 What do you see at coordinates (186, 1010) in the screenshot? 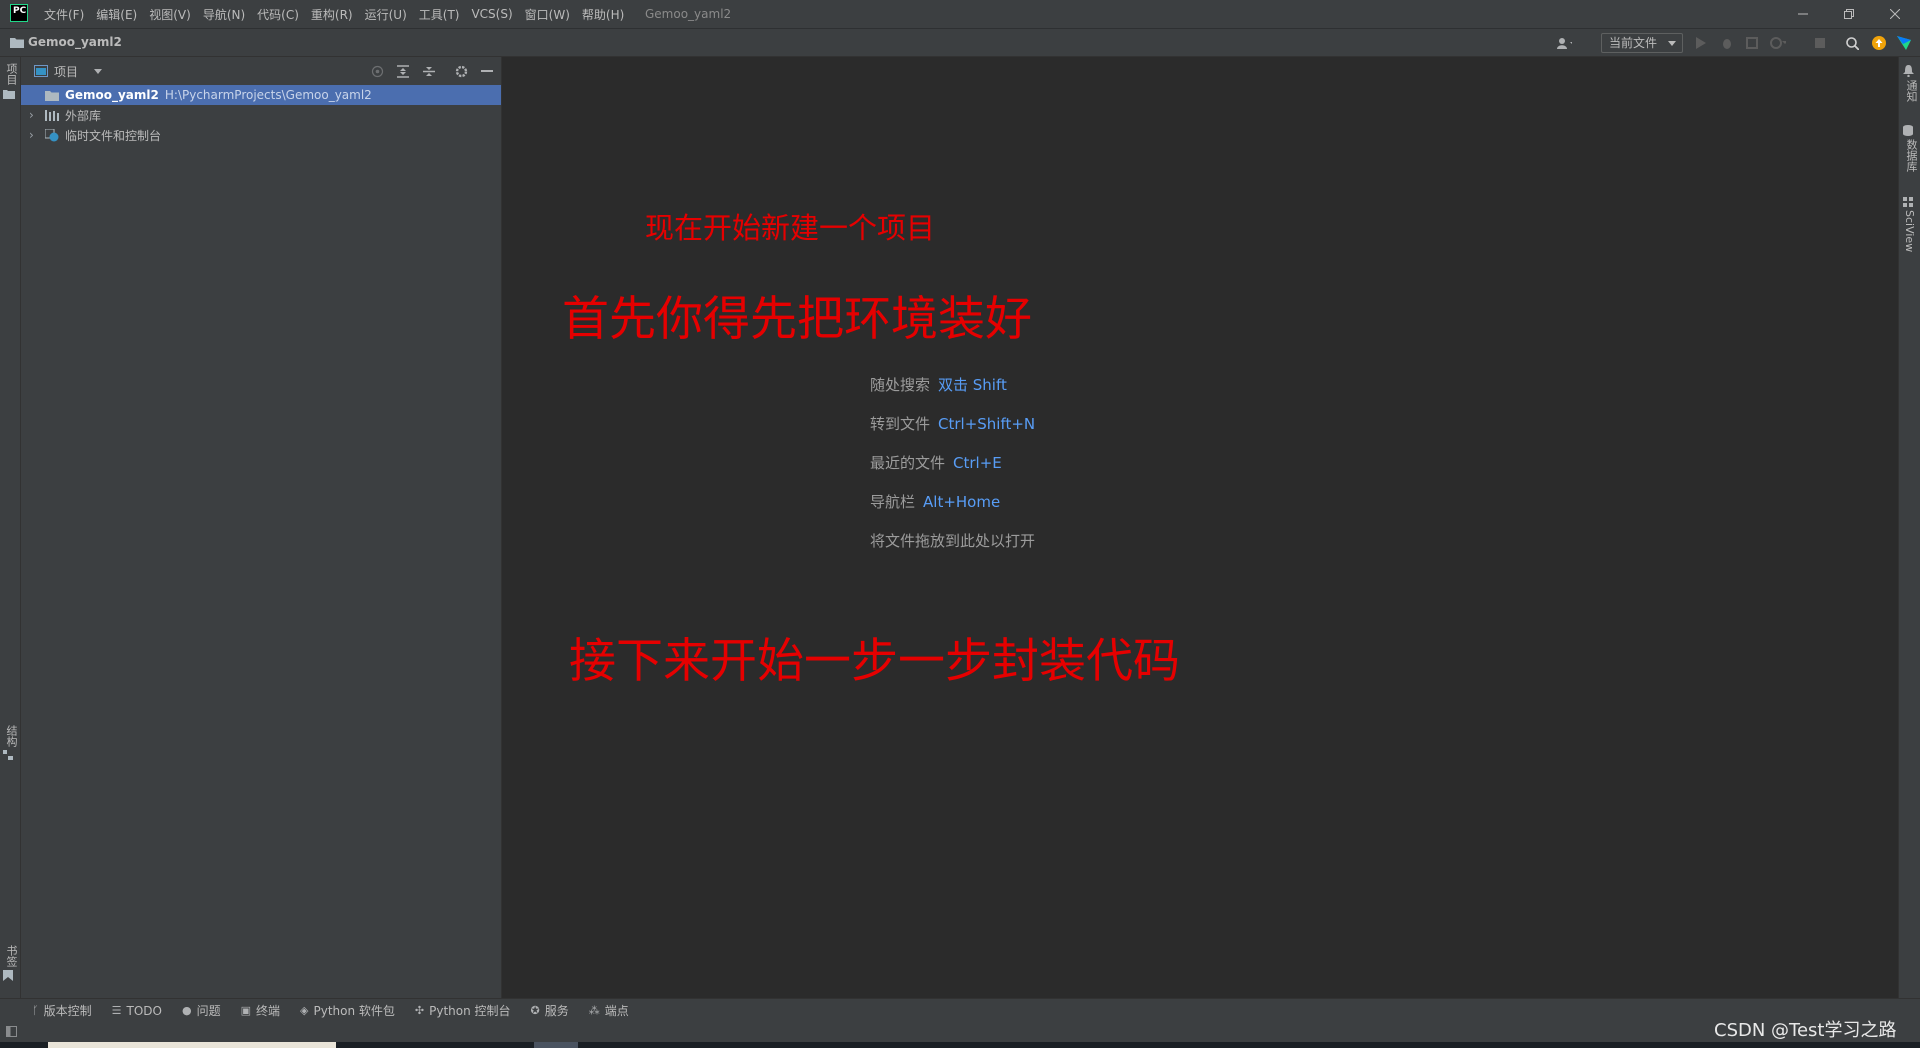
I see `info-icon: ●` at bounding box center [186, 1010].